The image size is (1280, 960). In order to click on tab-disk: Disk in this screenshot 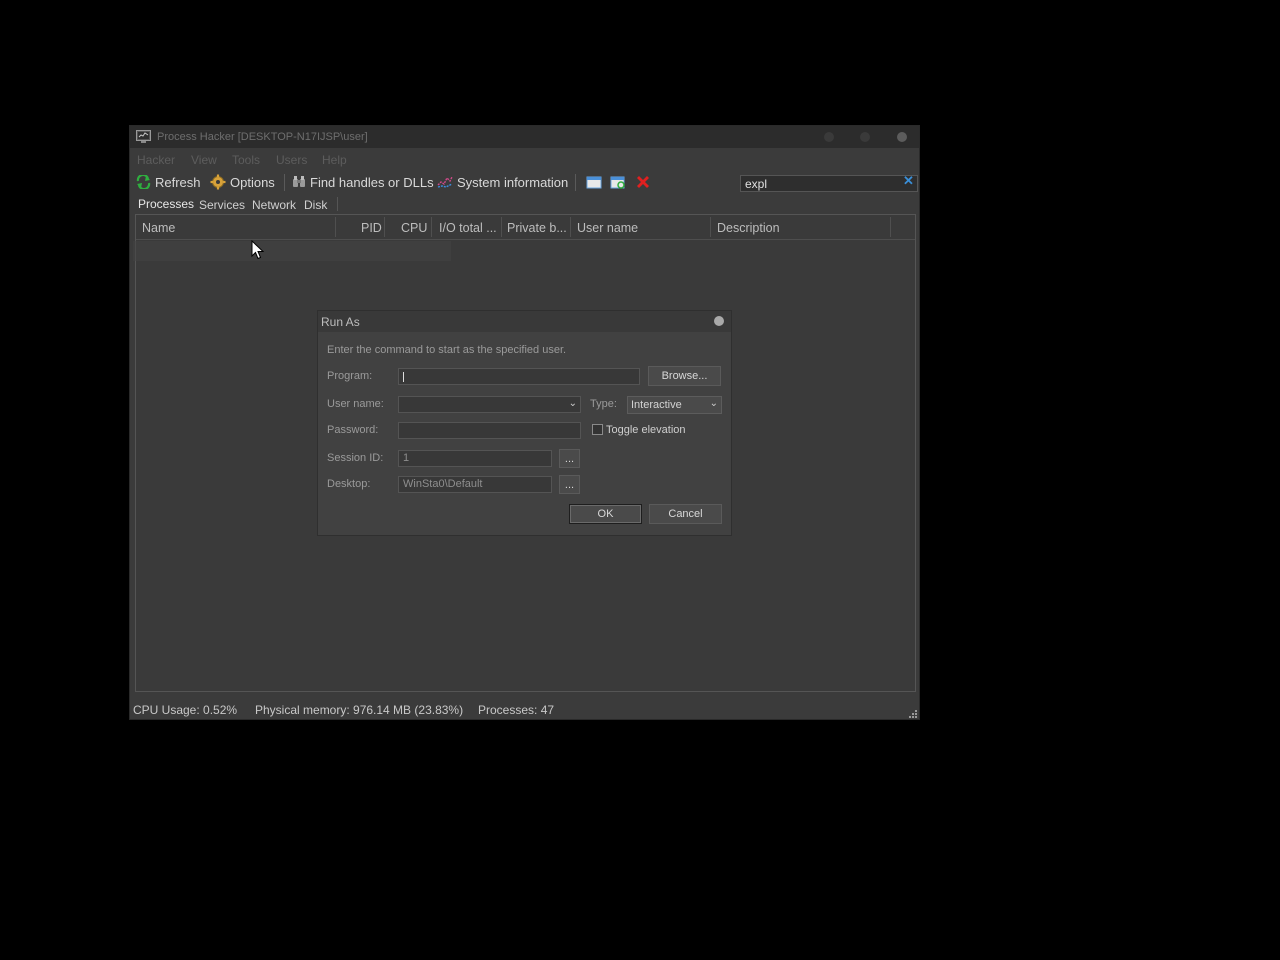, I will do `click(315, 205)`.